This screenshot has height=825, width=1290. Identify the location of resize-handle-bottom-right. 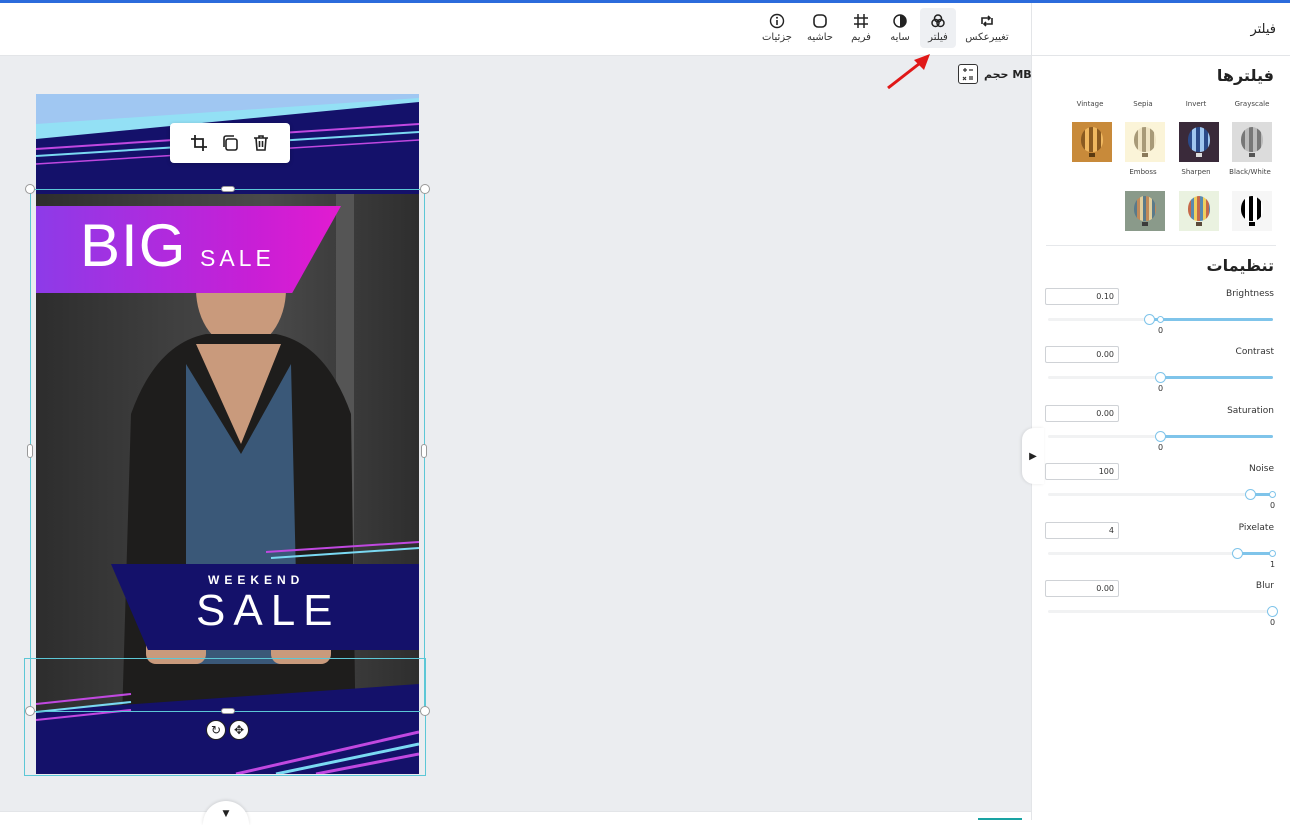
(425, 711).